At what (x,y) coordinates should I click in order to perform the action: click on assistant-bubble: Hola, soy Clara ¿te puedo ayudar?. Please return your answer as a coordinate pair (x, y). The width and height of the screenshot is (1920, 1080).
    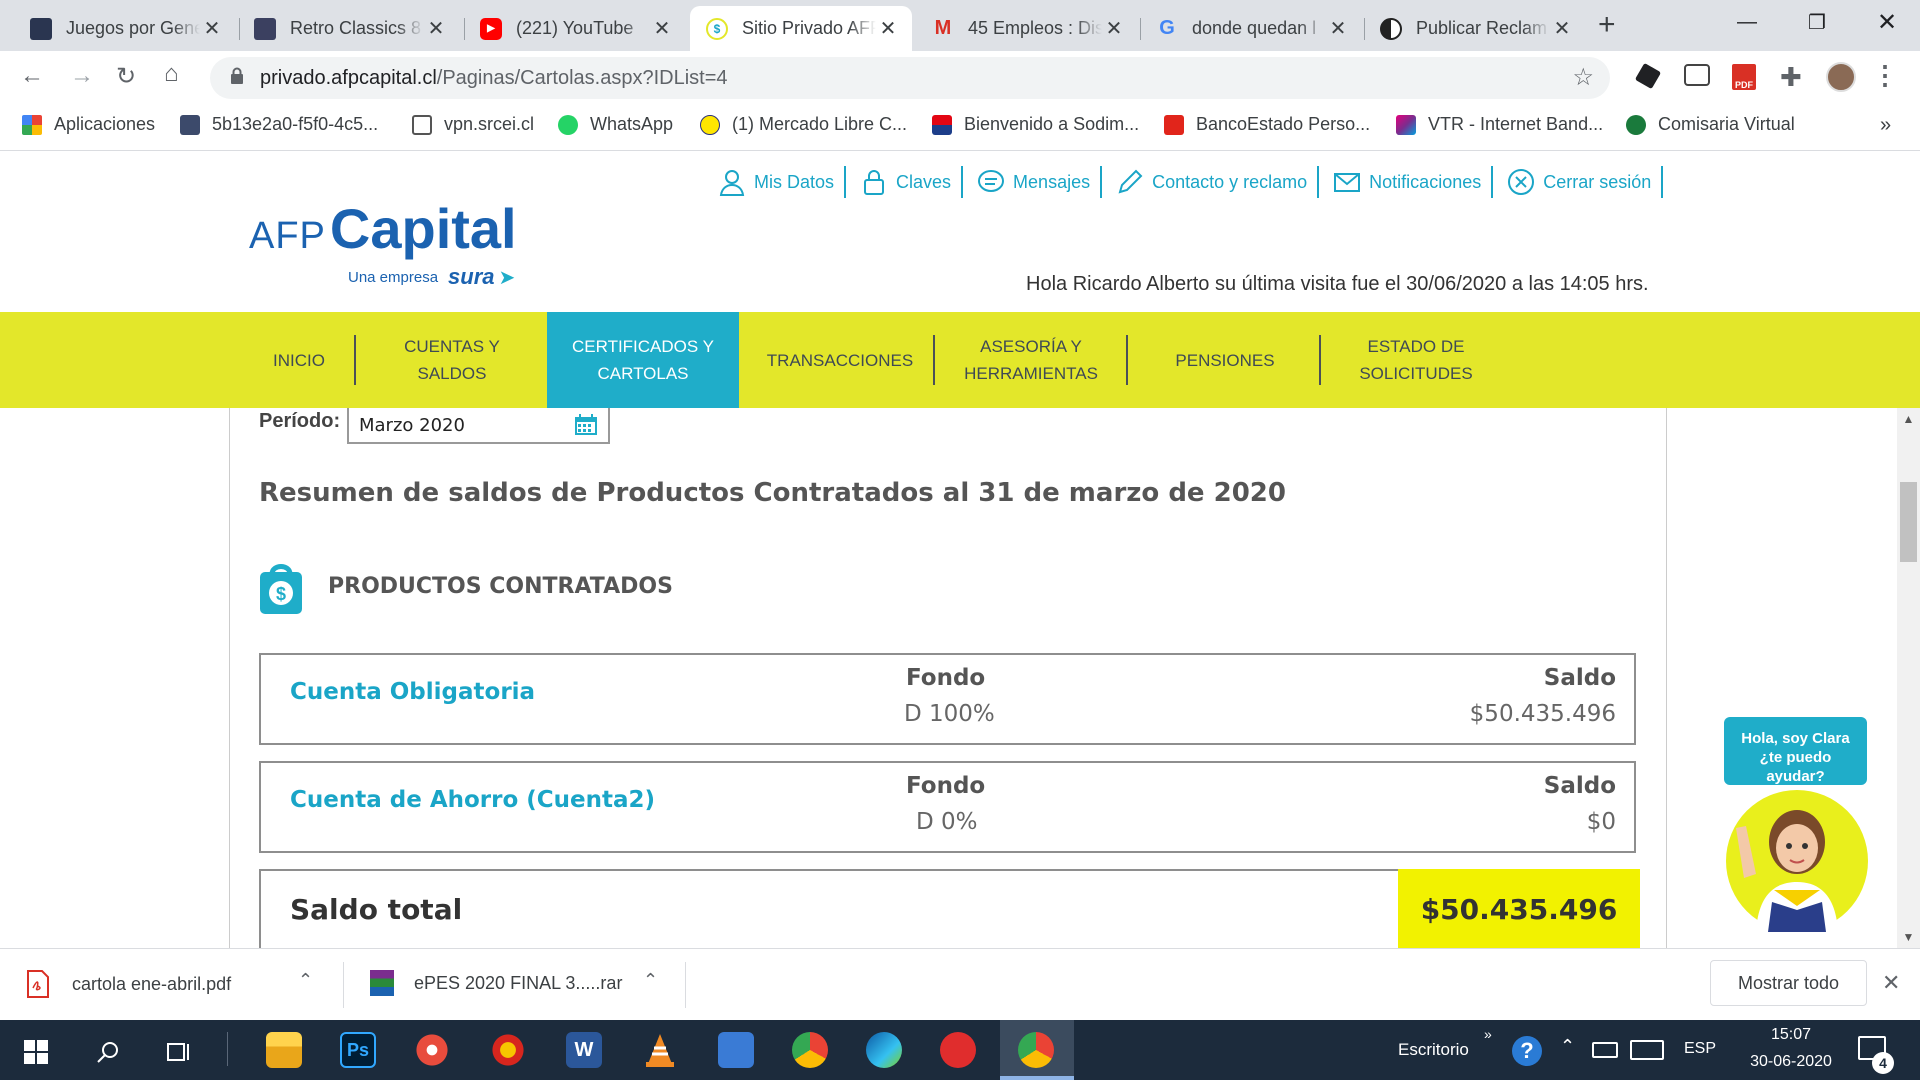
    Looking at the image, I should click on (1795, 751).